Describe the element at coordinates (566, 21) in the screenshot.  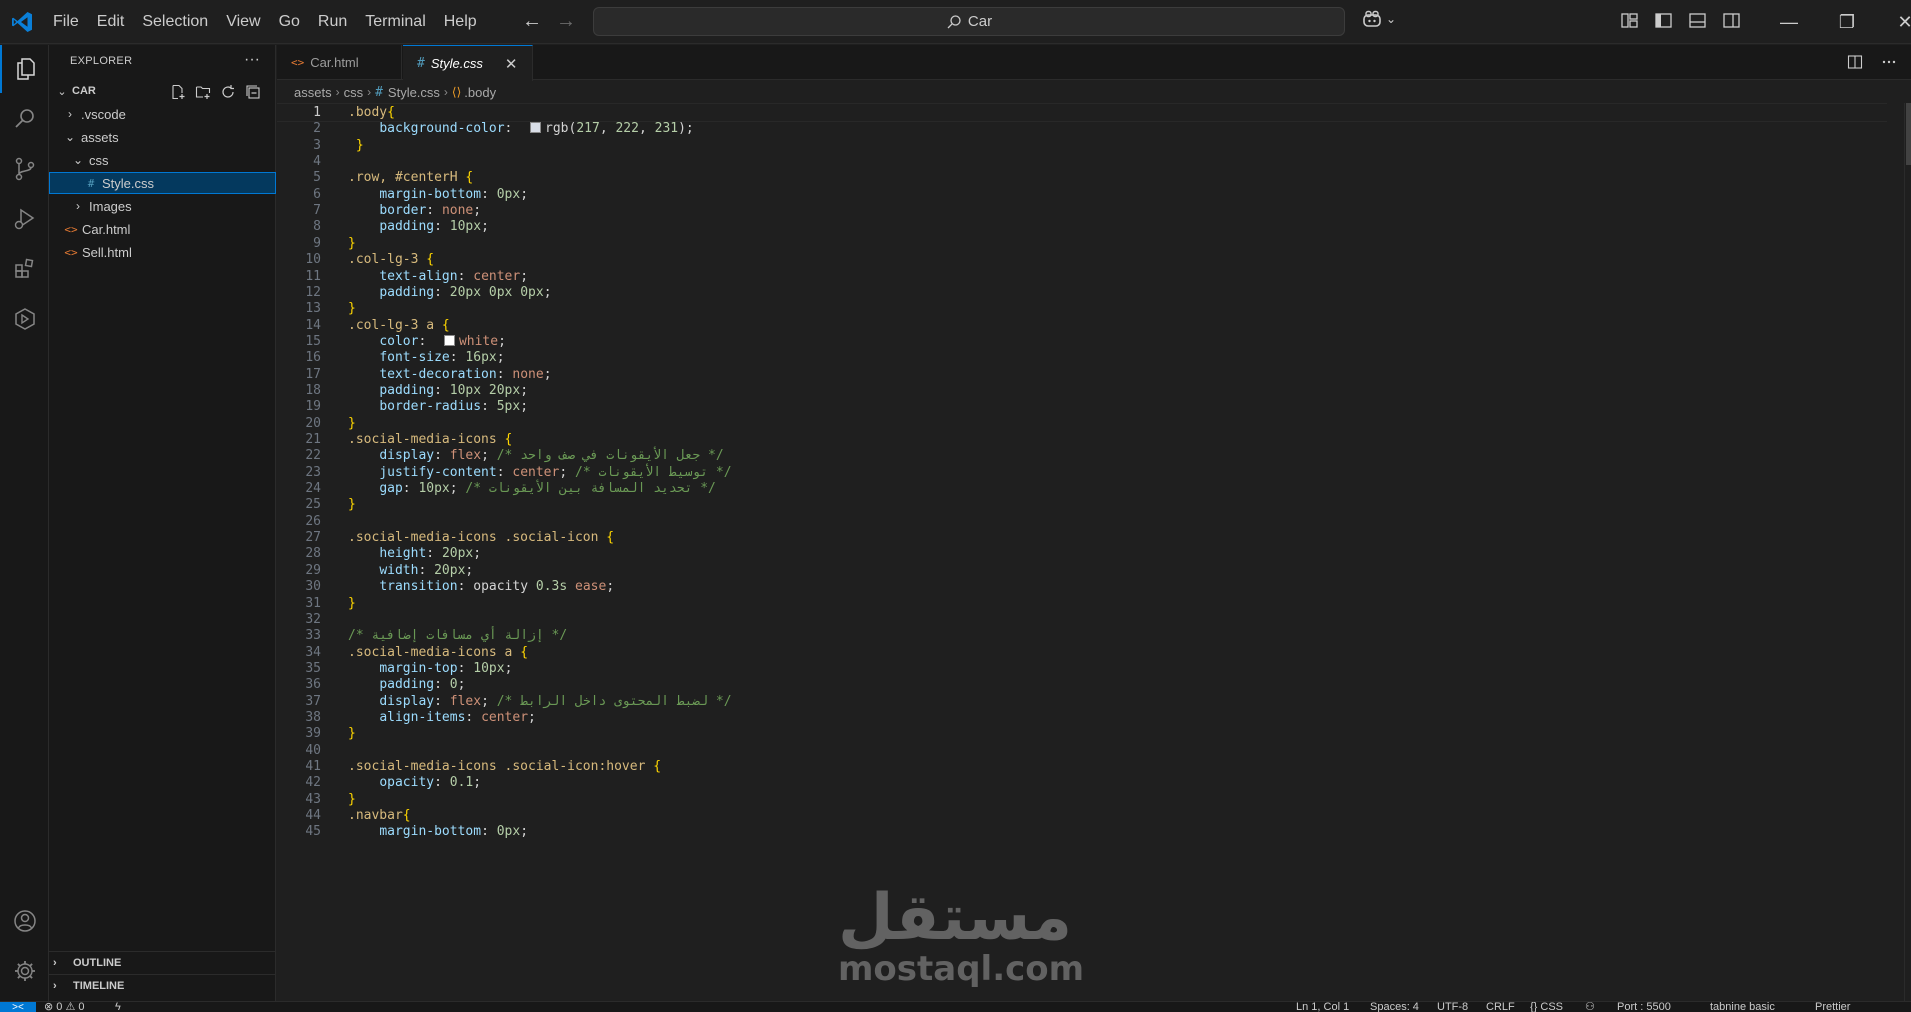
I see `arrow-right-icon: →` at that location.